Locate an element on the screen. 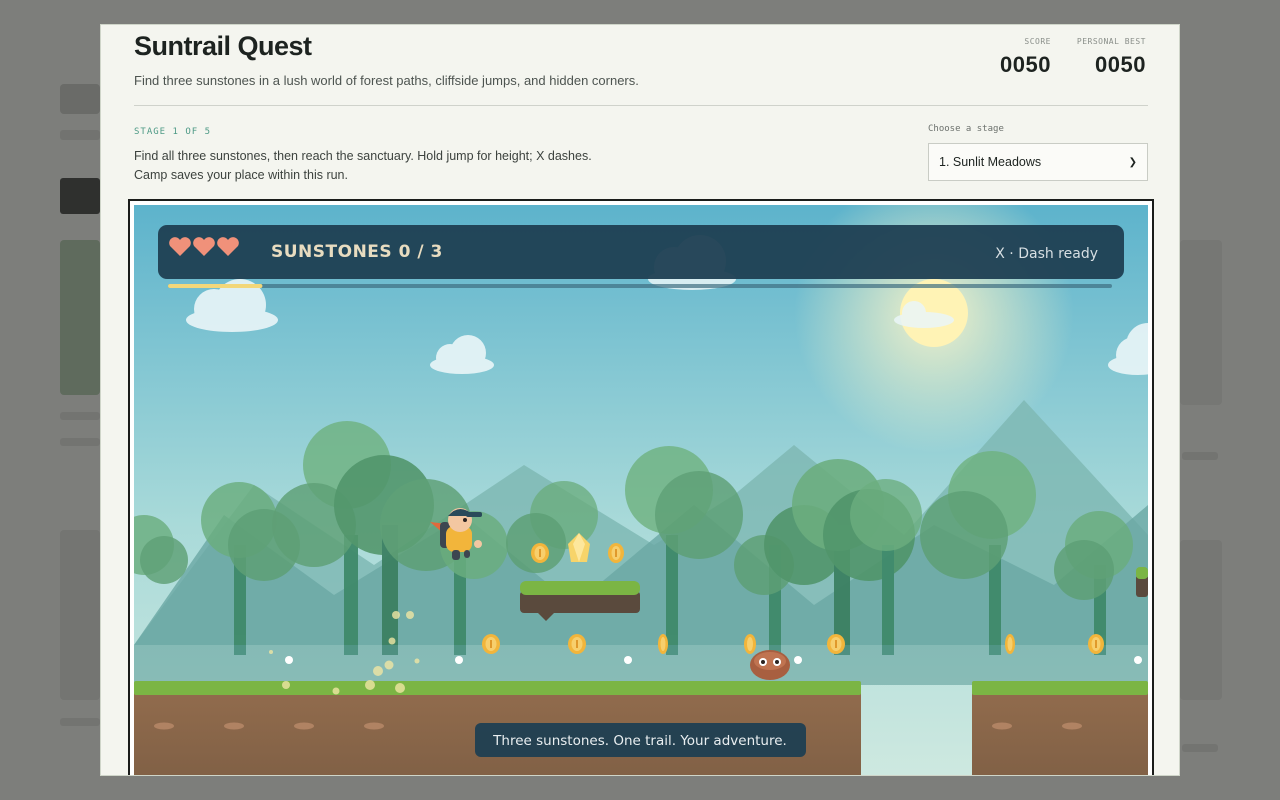 Image resolution: width=1280 pixels, height=800 pixels. ground-haze is located at coordinates (641, 665).